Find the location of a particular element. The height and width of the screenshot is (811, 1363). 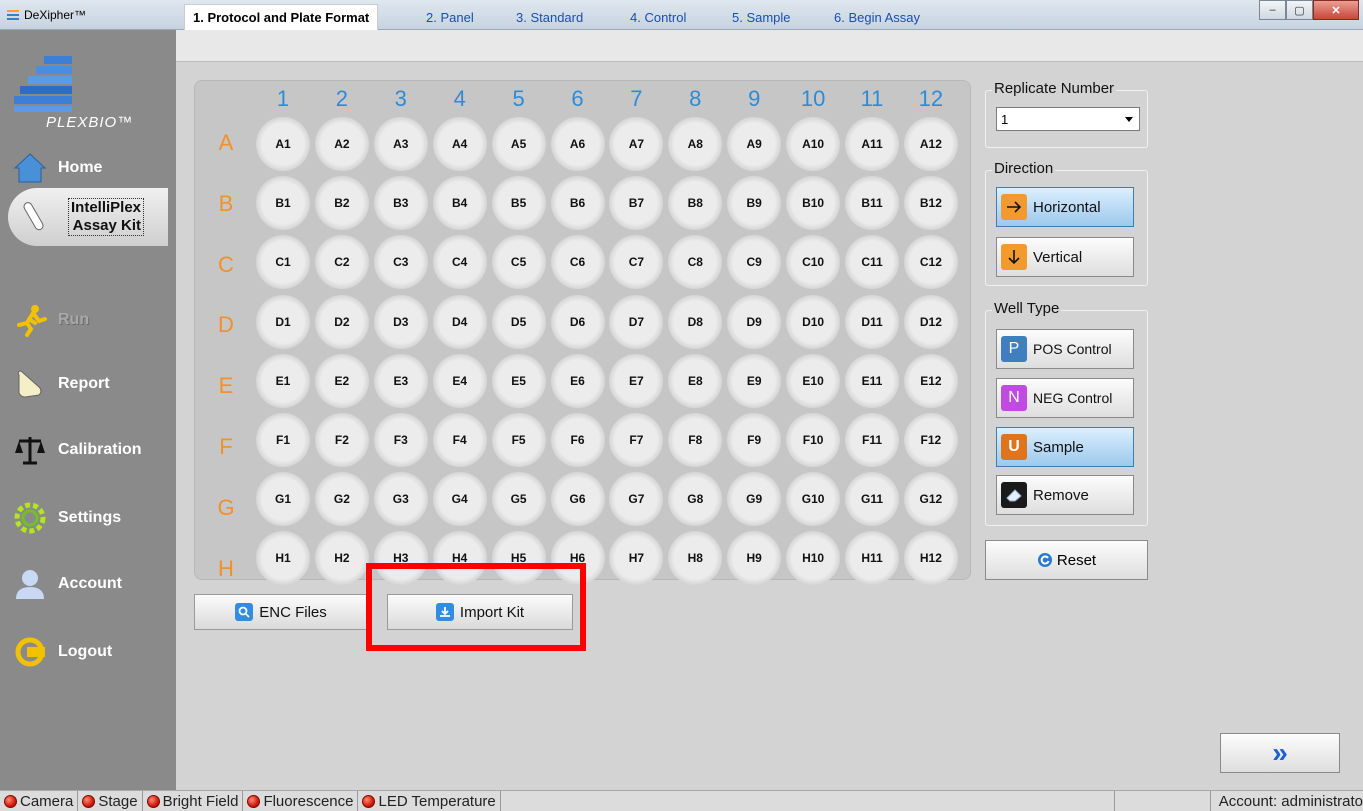

import-kit-button: Import Kit is located at coordinates (480, 612).